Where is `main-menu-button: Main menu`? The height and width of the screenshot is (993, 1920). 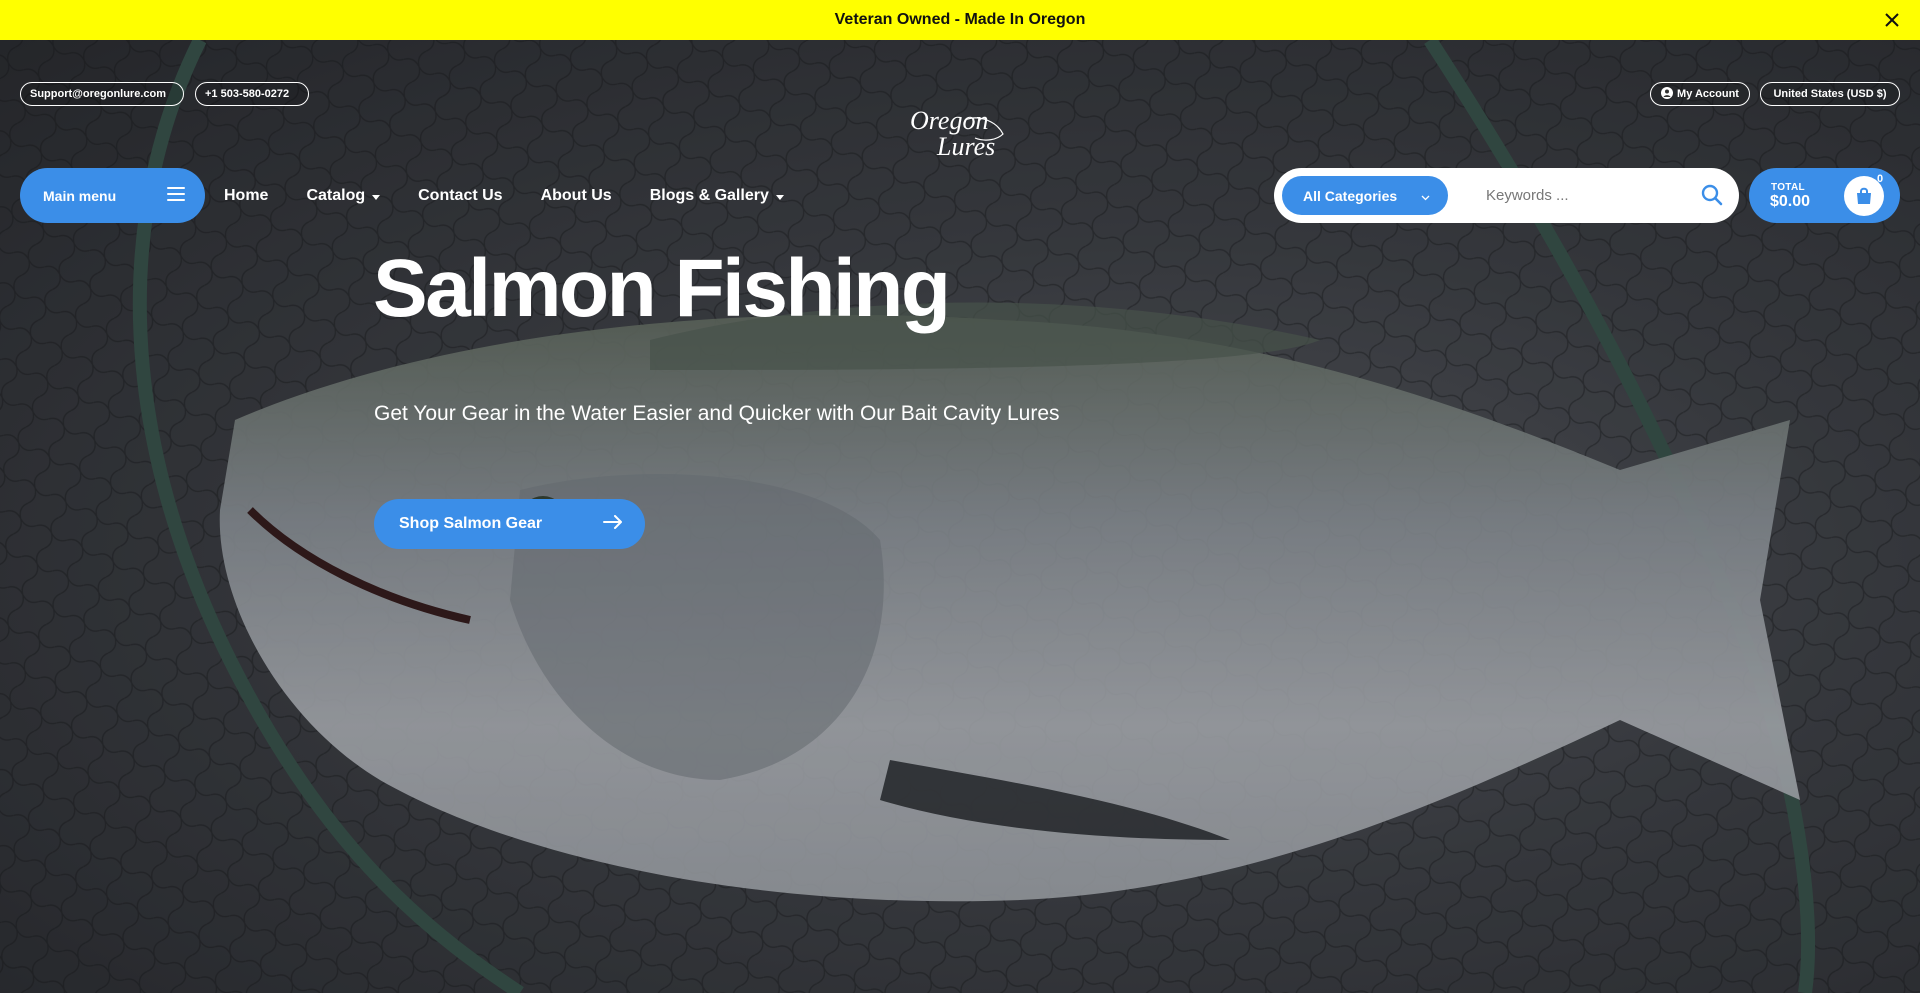
main-menu-button: Main menu is located at coordinates (112, 195).